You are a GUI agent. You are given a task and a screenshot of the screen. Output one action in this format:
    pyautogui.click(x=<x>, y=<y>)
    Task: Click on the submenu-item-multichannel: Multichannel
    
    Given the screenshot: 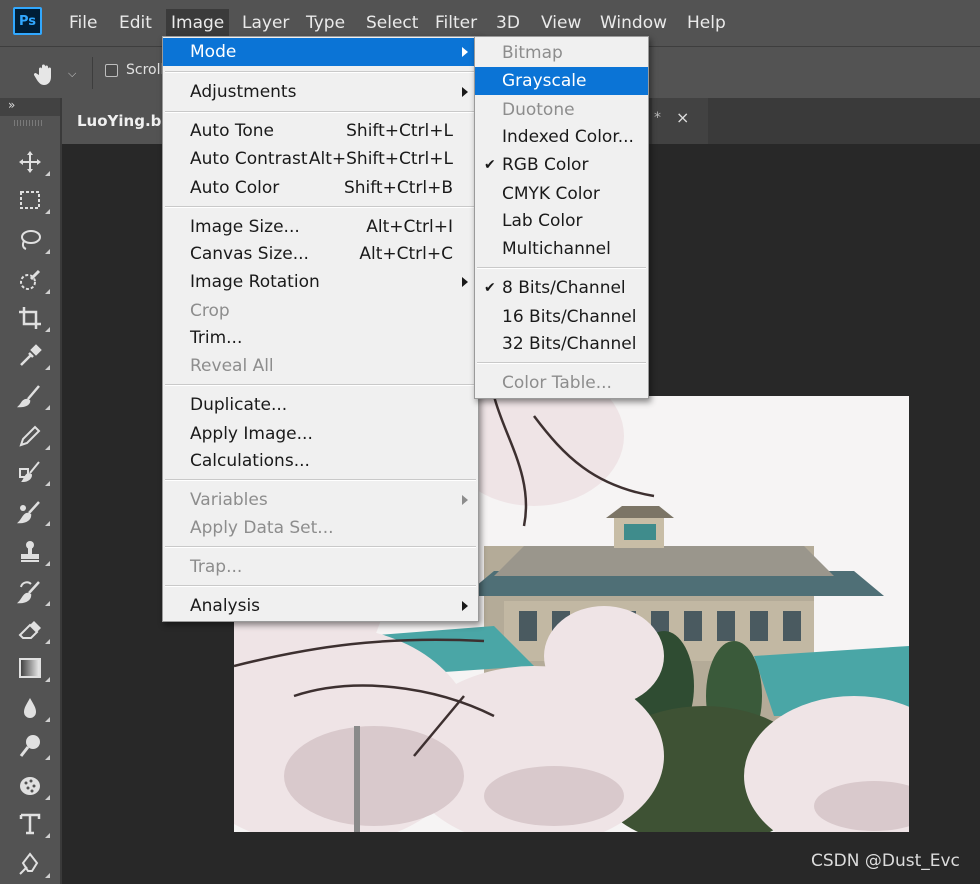 What is the action you would take?
    pyautogui.click(x=561, y=249)
    